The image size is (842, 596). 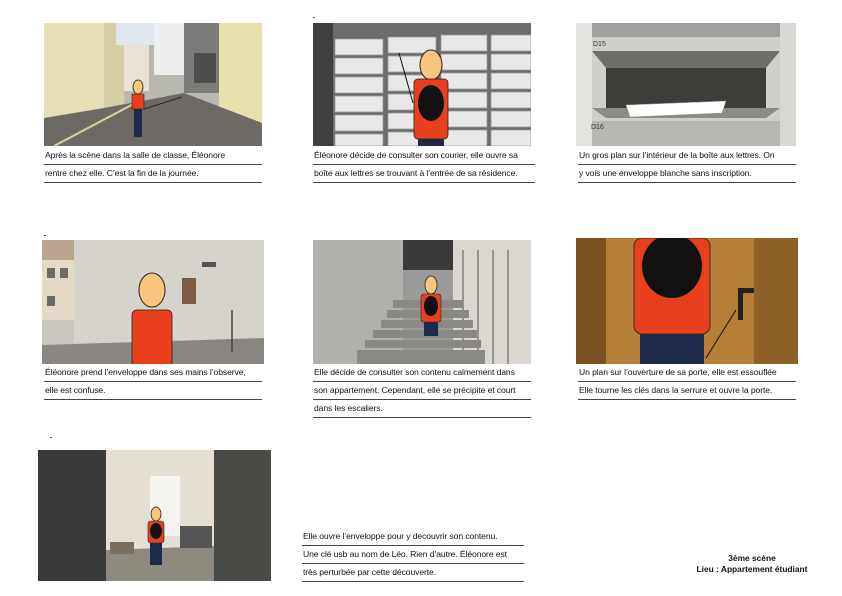 I want to click on scene-info: 3ème scène Lieu : Appartement étudiant, so click(x=752, y=564).